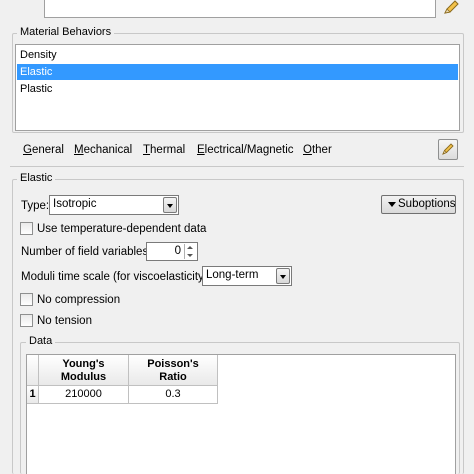 This screenshot has height=474, width=474. What do you see at coordinates (79, 300) in the screenshot?
I see `no-compression-label: No compression` at bounding box center [79, 300].